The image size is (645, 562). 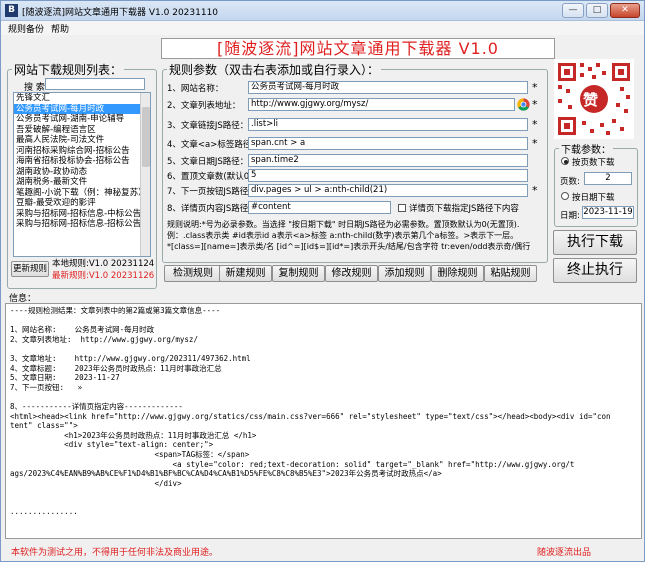 What do you see at coordinates (82, 161) in the screenshot?
I see `rule-list-item: 海南省招标投标协会-招标公告` at bounding box center [82, 161].